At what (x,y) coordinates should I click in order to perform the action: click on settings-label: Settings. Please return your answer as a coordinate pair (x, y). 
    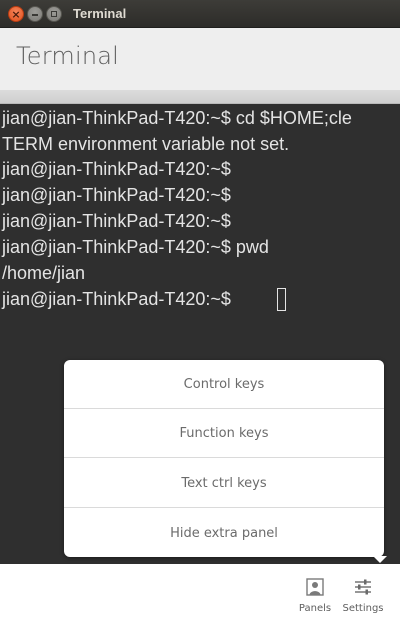
    Looking at the image, I should click on (363, 608).